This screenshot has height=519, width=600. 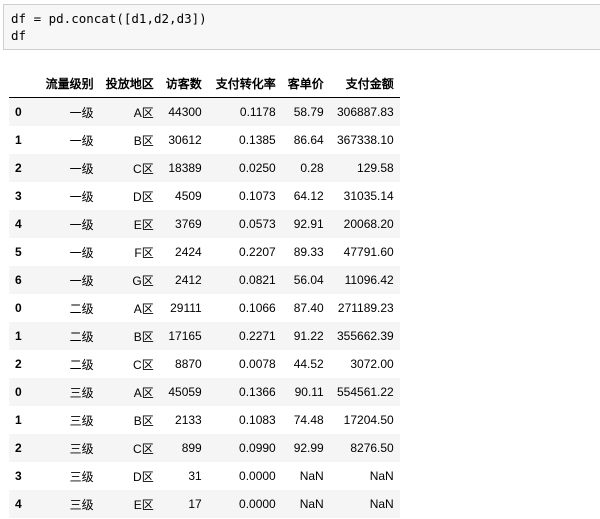 I want to click on code-input-cell: df = pd.concat([d1,d2,d3]) df, so click(x=301, y=27).